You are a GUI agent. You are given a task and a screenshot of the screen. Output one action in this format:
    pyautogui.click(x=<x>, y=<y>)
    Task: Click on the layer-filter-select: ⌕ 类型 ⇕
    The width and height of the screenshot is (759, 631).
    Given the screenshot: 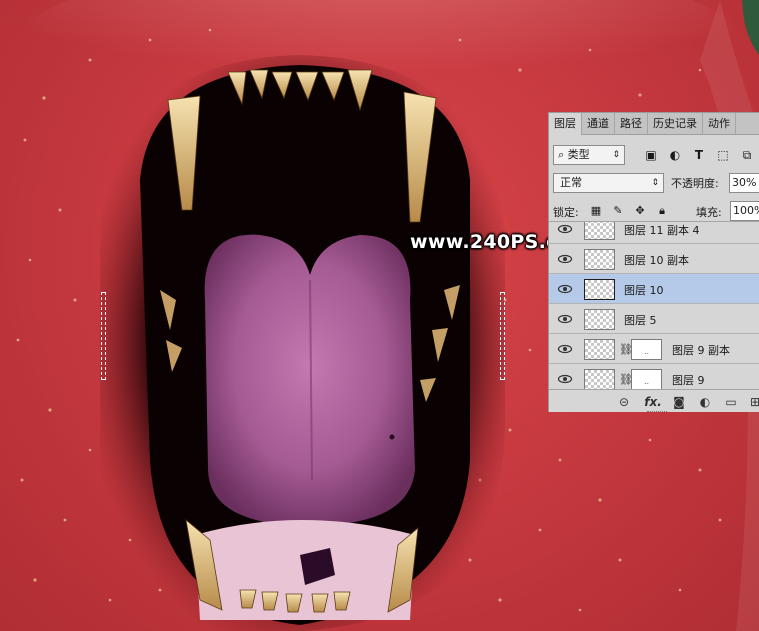 What is the action you would take?
    pyautogui.click(x=589, y=155)
    